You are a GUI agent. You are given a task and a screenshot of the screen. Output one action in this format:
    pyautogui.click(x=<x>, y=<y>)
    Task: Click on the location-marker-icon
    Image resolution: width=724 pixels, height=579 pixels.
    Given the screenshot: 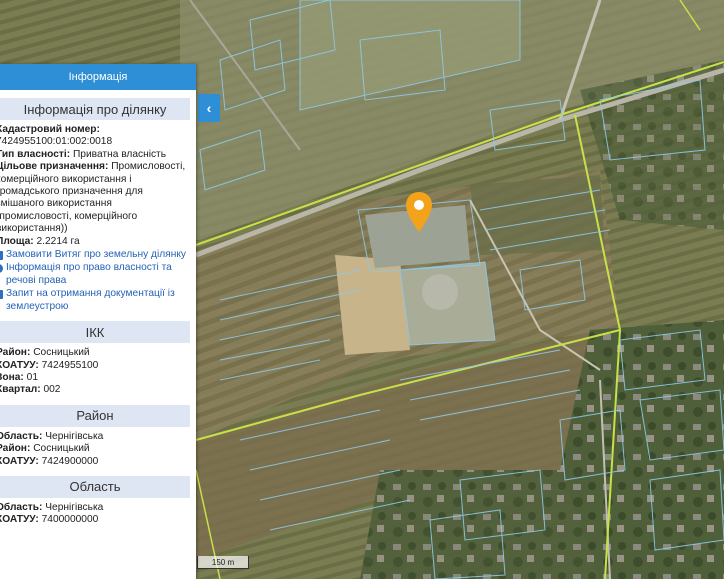 What is the action you would take?
    pyautogui.click(x=419, y=212)
    